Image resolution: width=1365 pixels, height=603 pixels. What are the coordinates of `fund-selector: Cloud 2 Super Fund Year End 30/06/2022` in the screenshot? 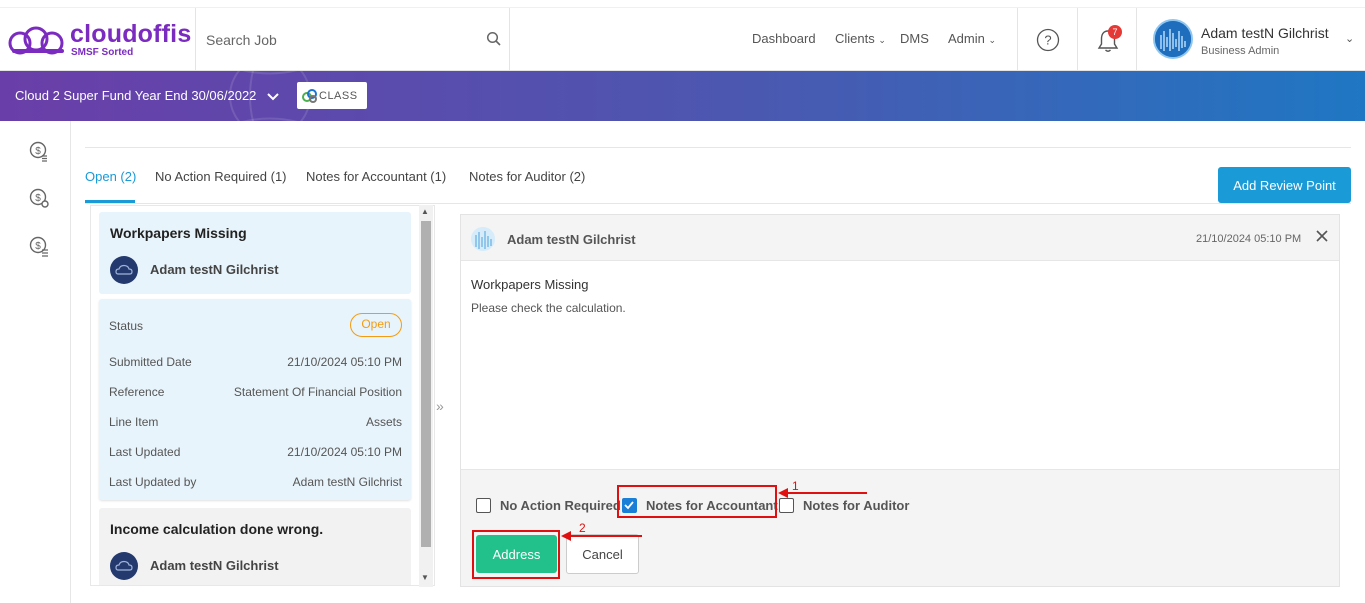 It's located at (147, 95).